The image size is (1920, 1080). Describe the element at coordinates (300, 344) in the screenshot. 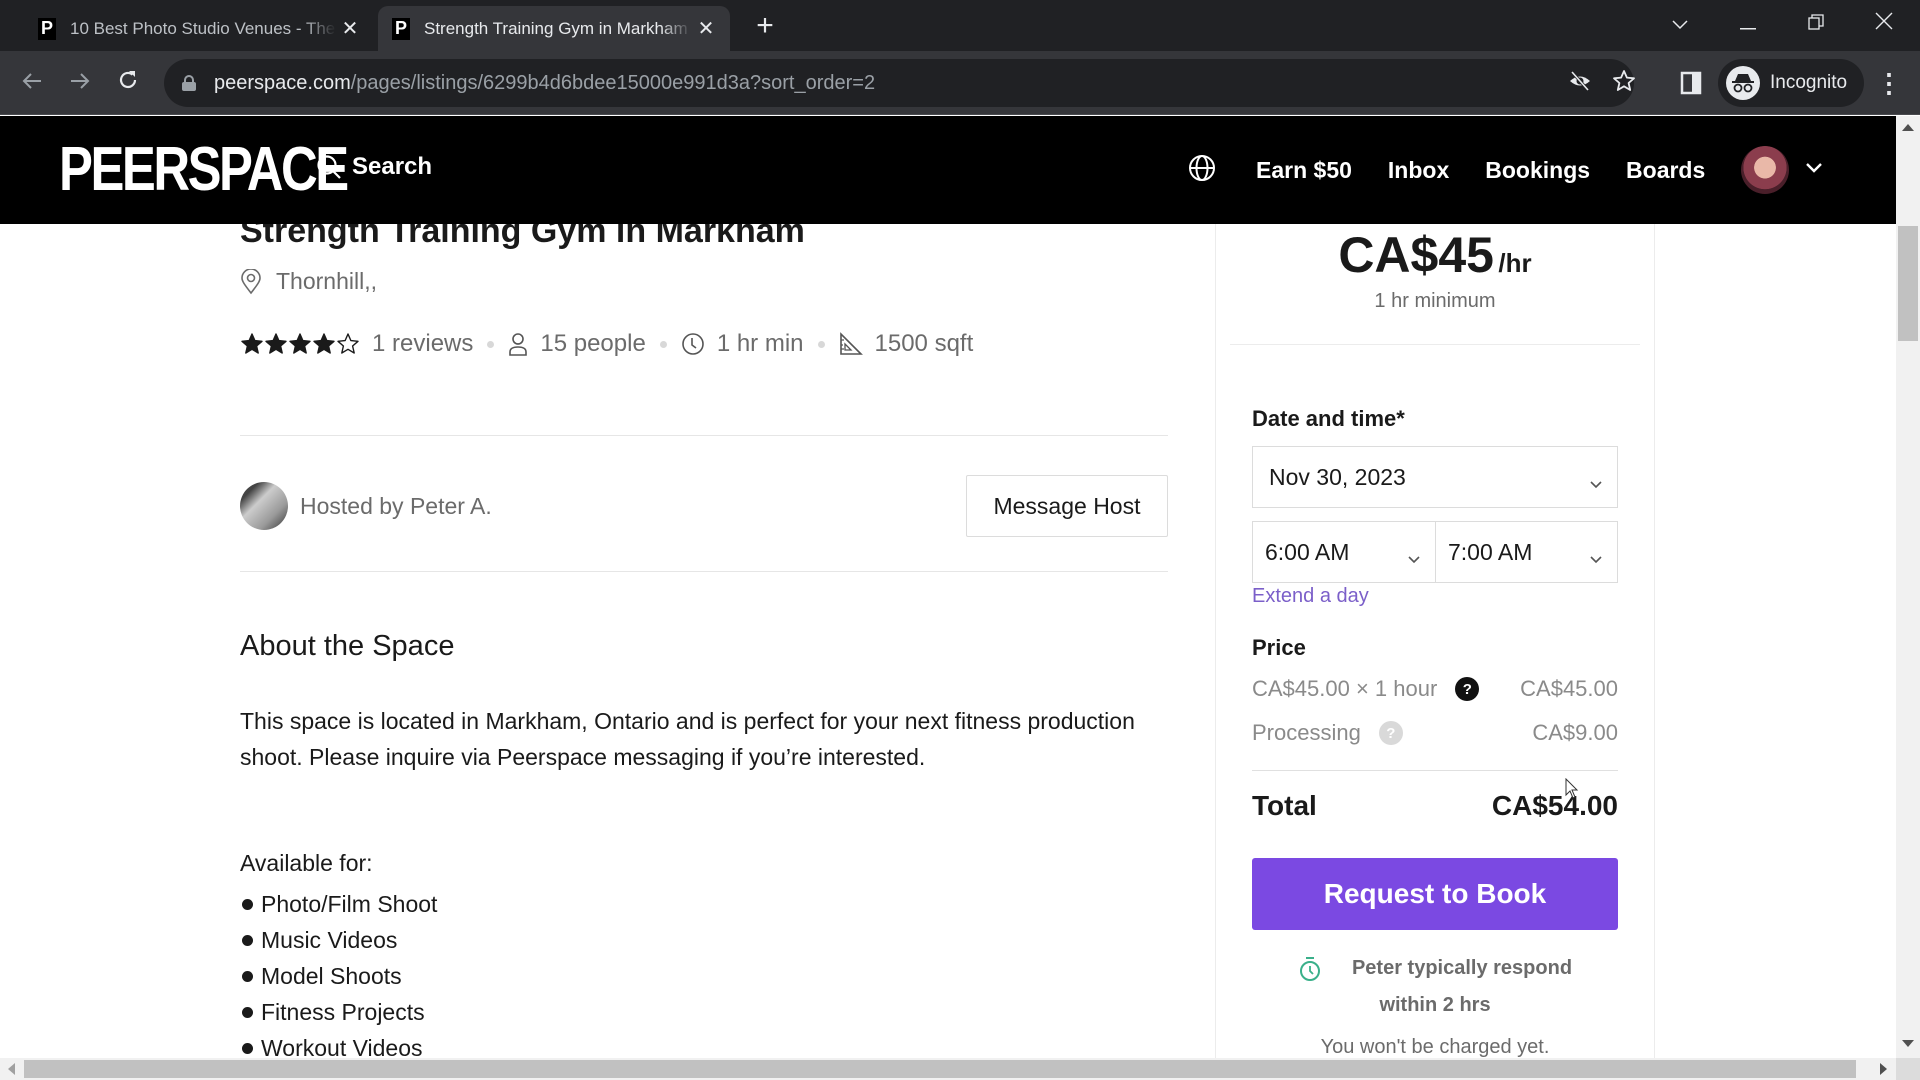

I see `rating-stars` at that location.